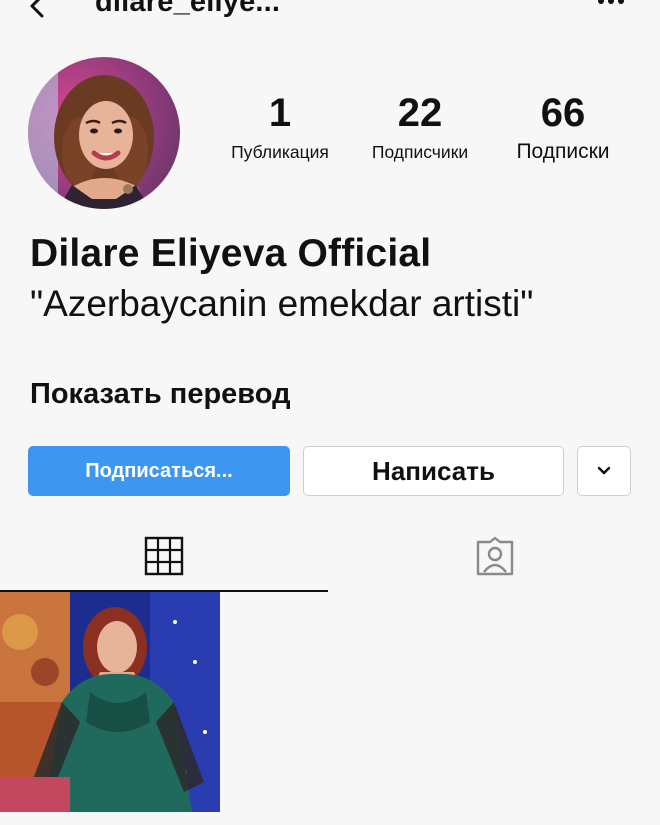  I want to click on display-name: Dilare Eliyeva Official, so click(231, 253).